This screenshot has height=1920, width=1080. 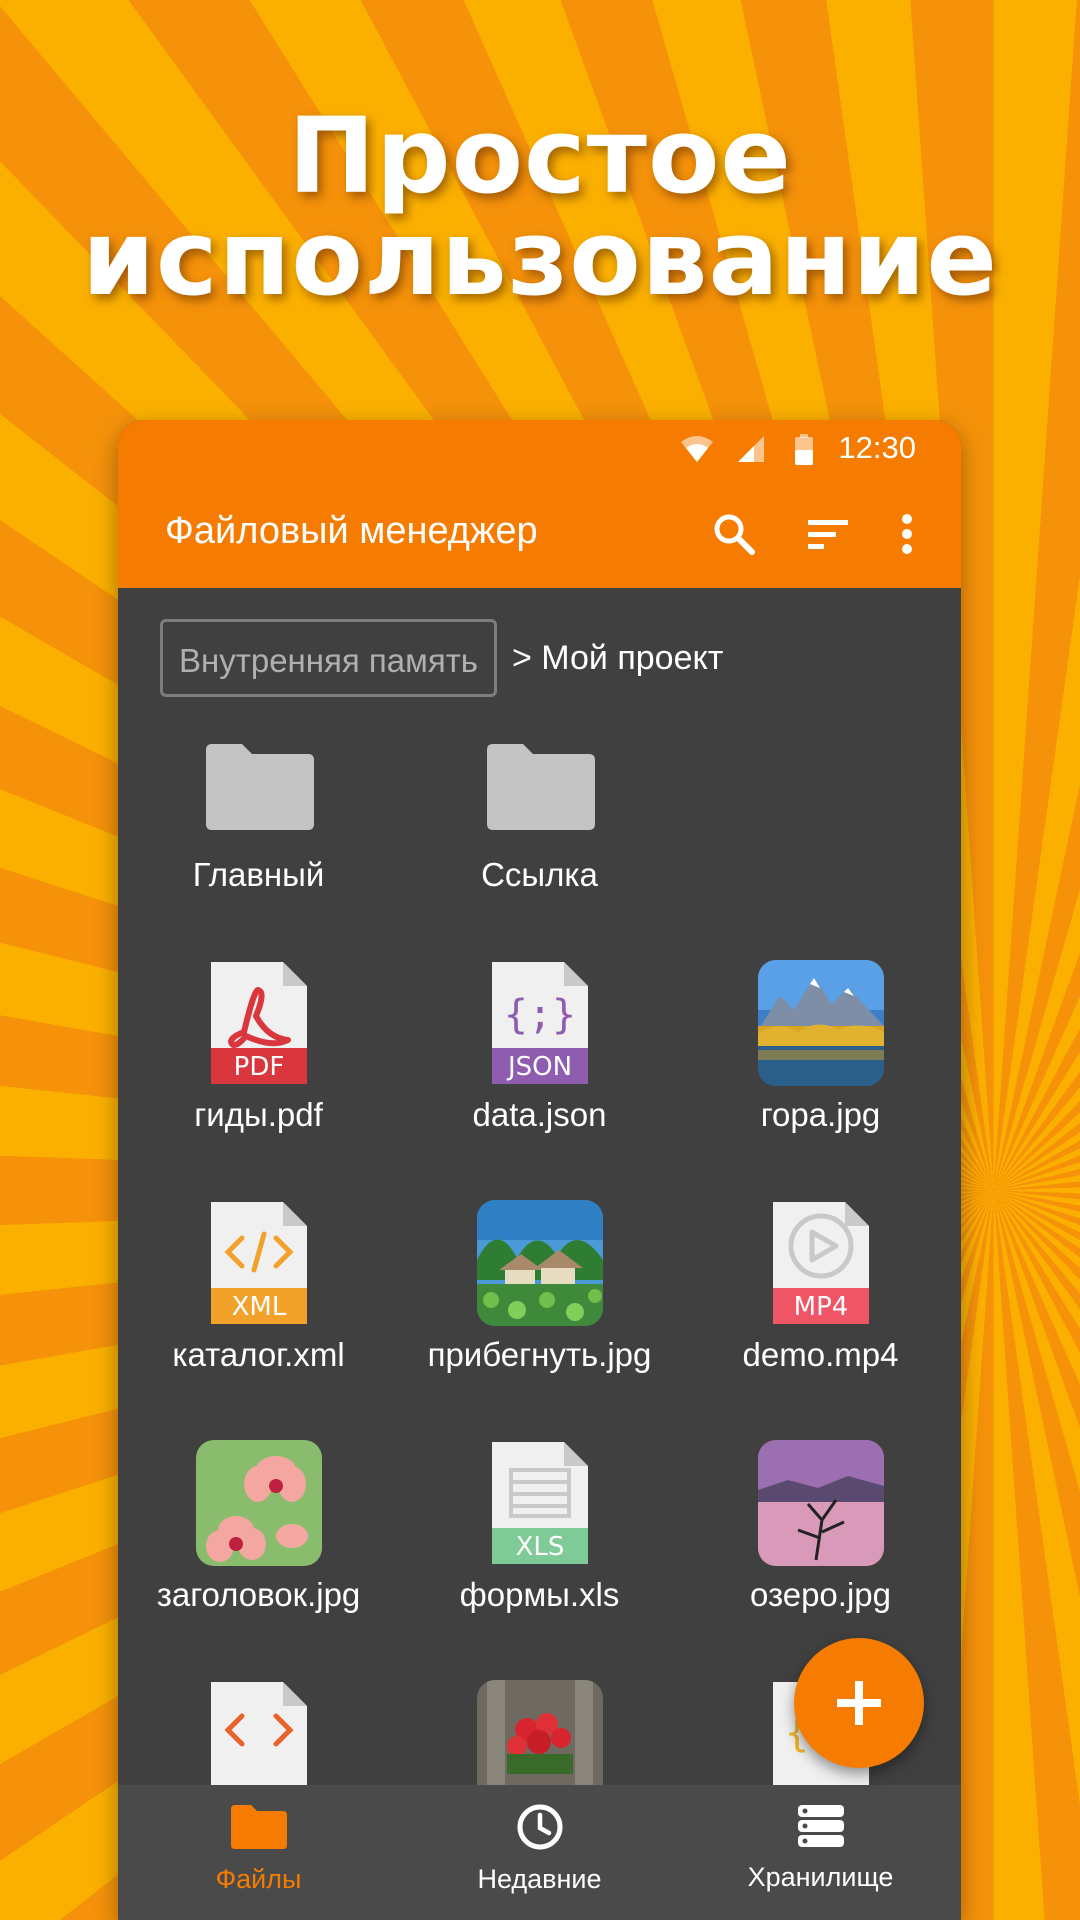 I want to click on file-item: {;} JSON data.json, so click(x=539, y=1080).